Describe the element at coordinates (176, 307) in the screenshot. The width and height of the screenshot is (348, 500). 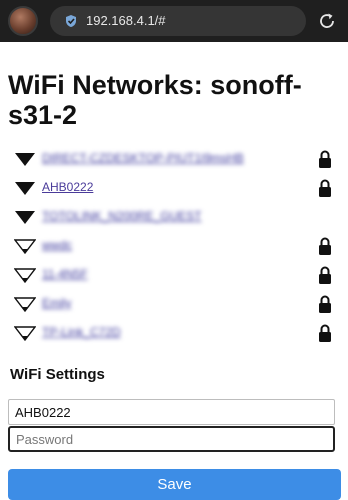
I see `network-row: Emily` at that location.